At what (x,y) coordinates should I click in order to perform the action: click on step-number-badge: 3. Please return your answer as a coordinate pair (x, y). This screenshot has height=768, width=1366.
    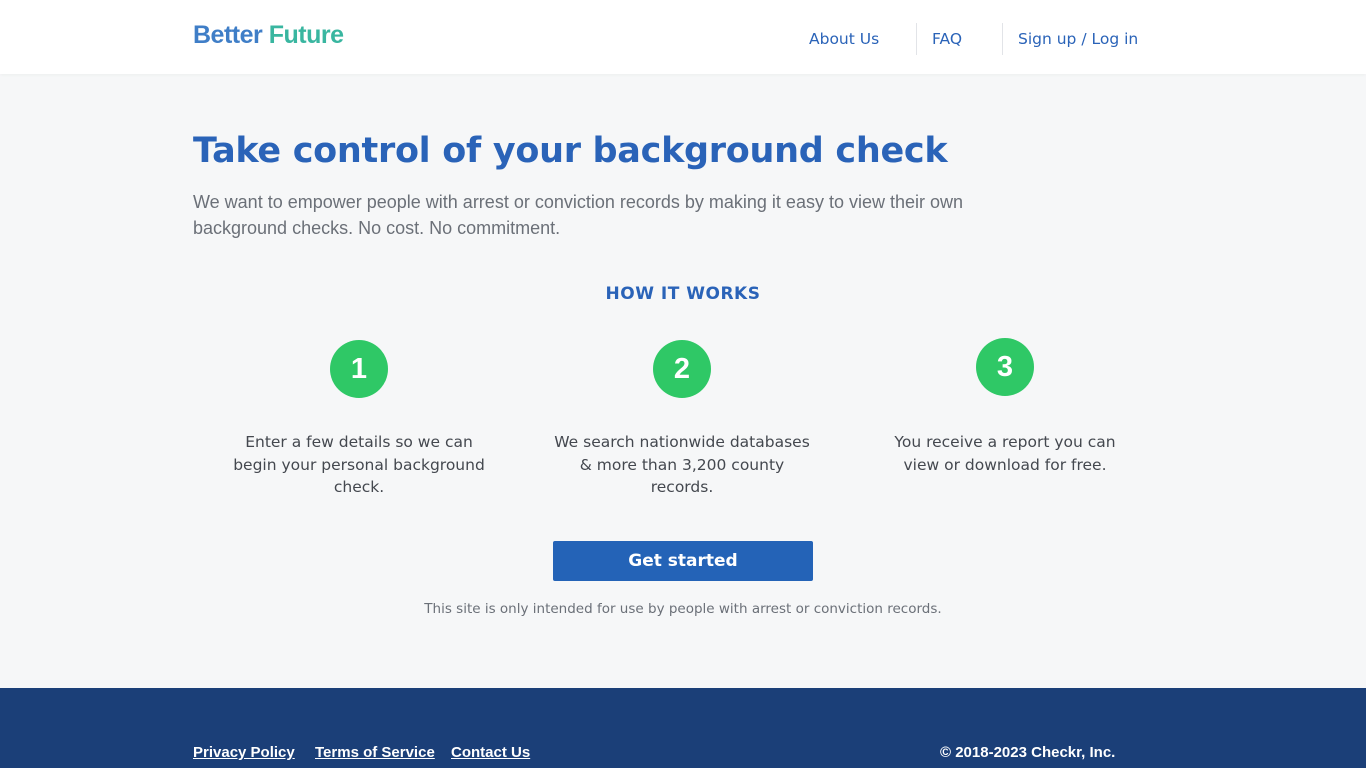
    Looking at the image, I should click on (1005, 367).